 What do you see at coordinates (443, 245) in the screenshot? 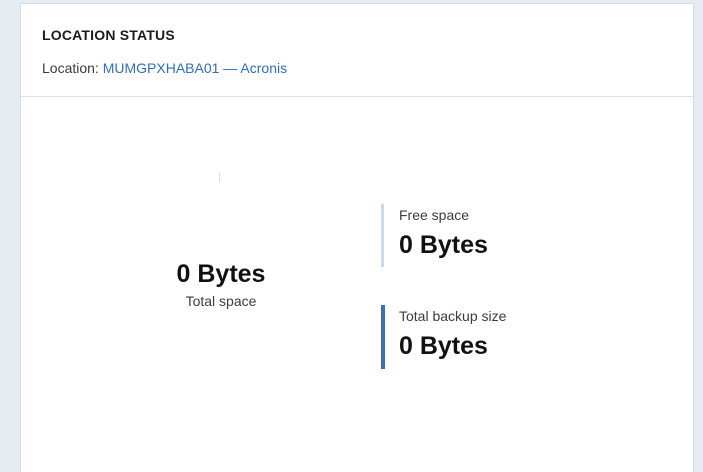
I see `free-space-value: 0 Bytes` at bounding box center [443, 245].